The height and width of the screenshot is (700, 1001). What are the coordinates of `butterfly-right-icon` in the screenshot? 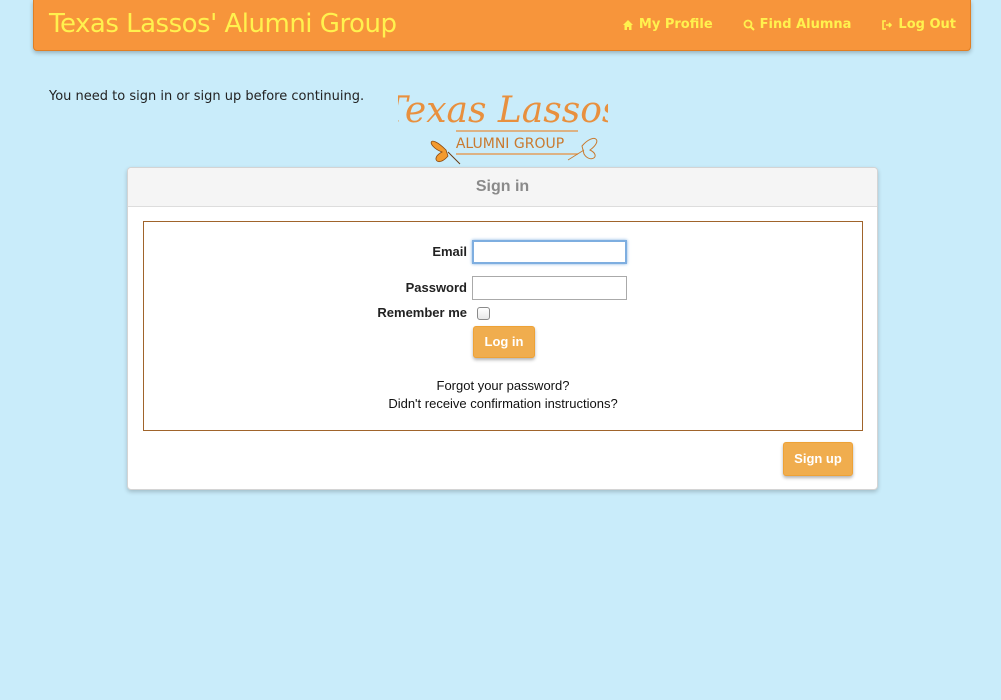 It's located at (582, 149).